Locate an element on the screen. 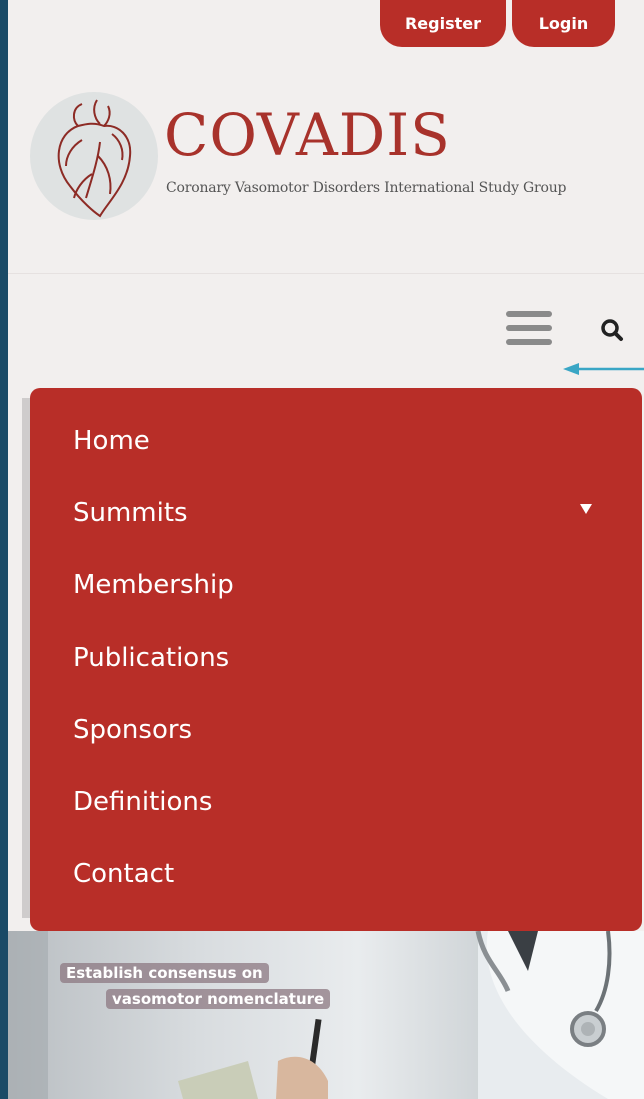  menu-item-membership: Membership is located at coordinates (153, 585).